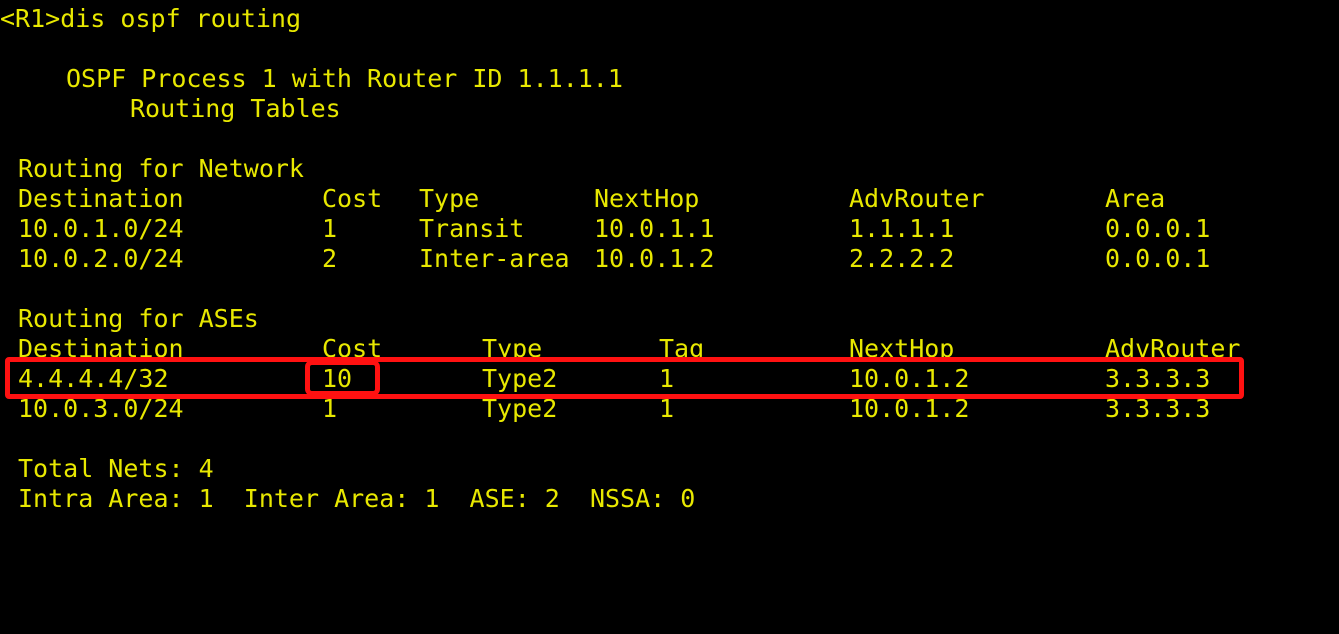 Image resolution: width=1339 pixels, height=634 pixels. I want to click on network-cell-cost: 1, so click(330, 228).